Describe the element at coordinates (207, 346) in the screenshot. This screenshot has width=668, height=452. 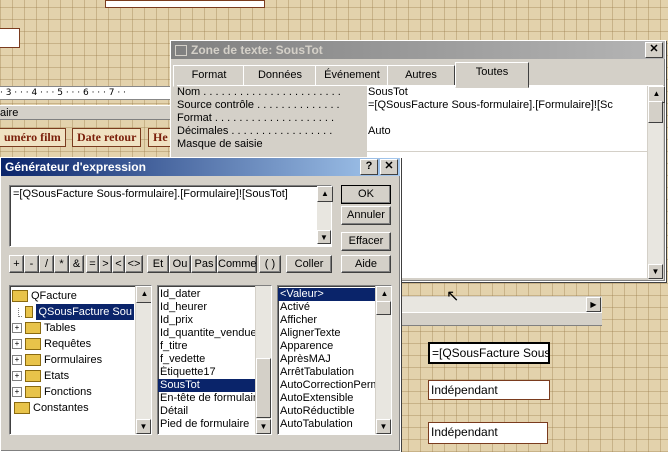
I see `list-item: f_titre` at that location.